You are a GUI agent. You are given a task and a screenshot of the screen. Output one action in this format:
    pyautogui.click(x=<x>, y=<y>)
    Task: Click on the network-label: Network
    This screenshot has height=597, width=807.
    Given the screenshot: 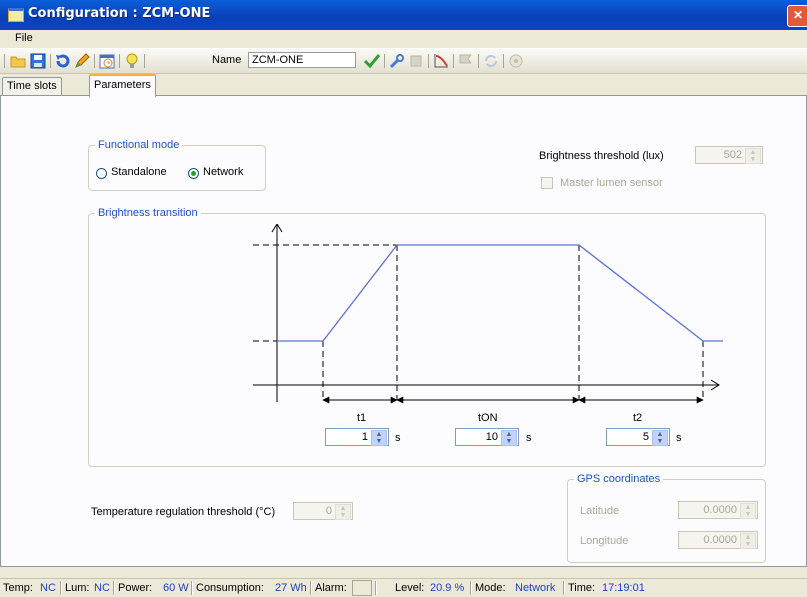 What is the action you would take?
    pyautogui.click(x=223, y=172)
    